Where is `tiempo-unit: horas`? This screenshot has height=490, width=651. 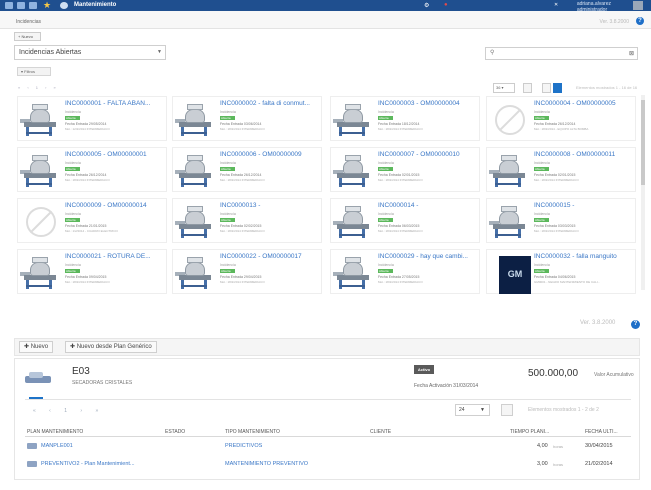 tiempo-unit: horas is located at coordinates (558, 446).